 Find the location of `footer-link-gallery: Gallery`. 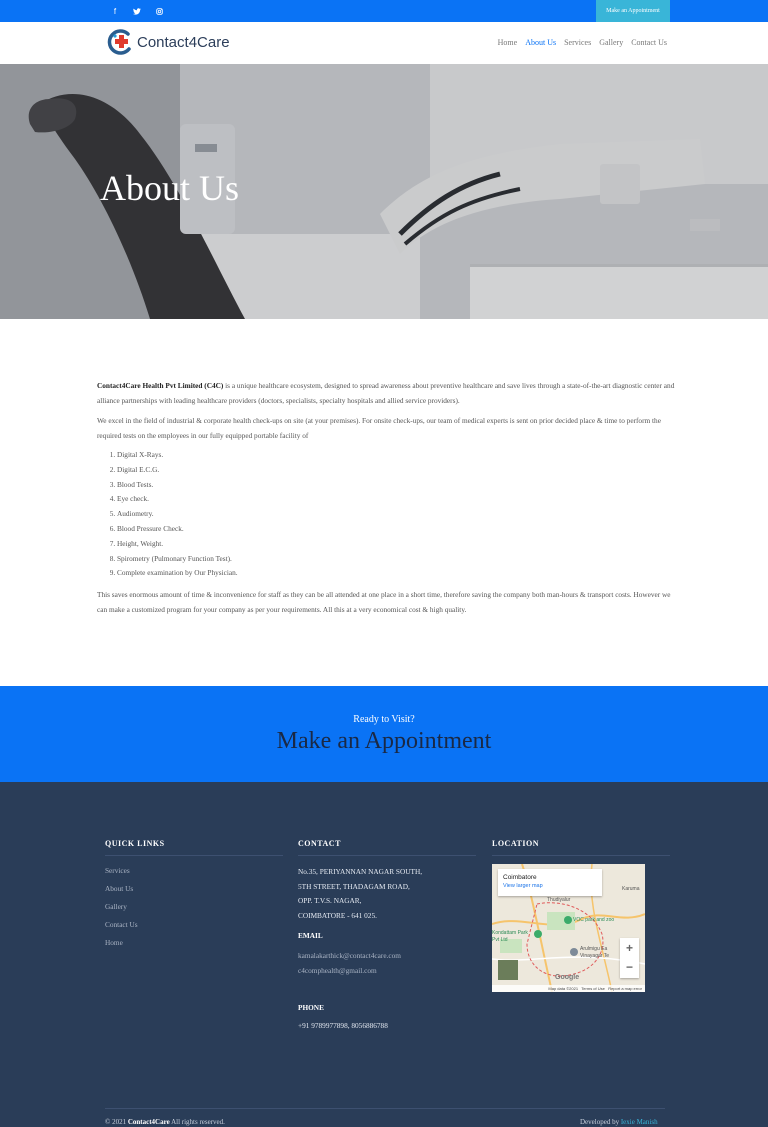

footer-link-gallery: Gallery is located at coordinates (194, 911).